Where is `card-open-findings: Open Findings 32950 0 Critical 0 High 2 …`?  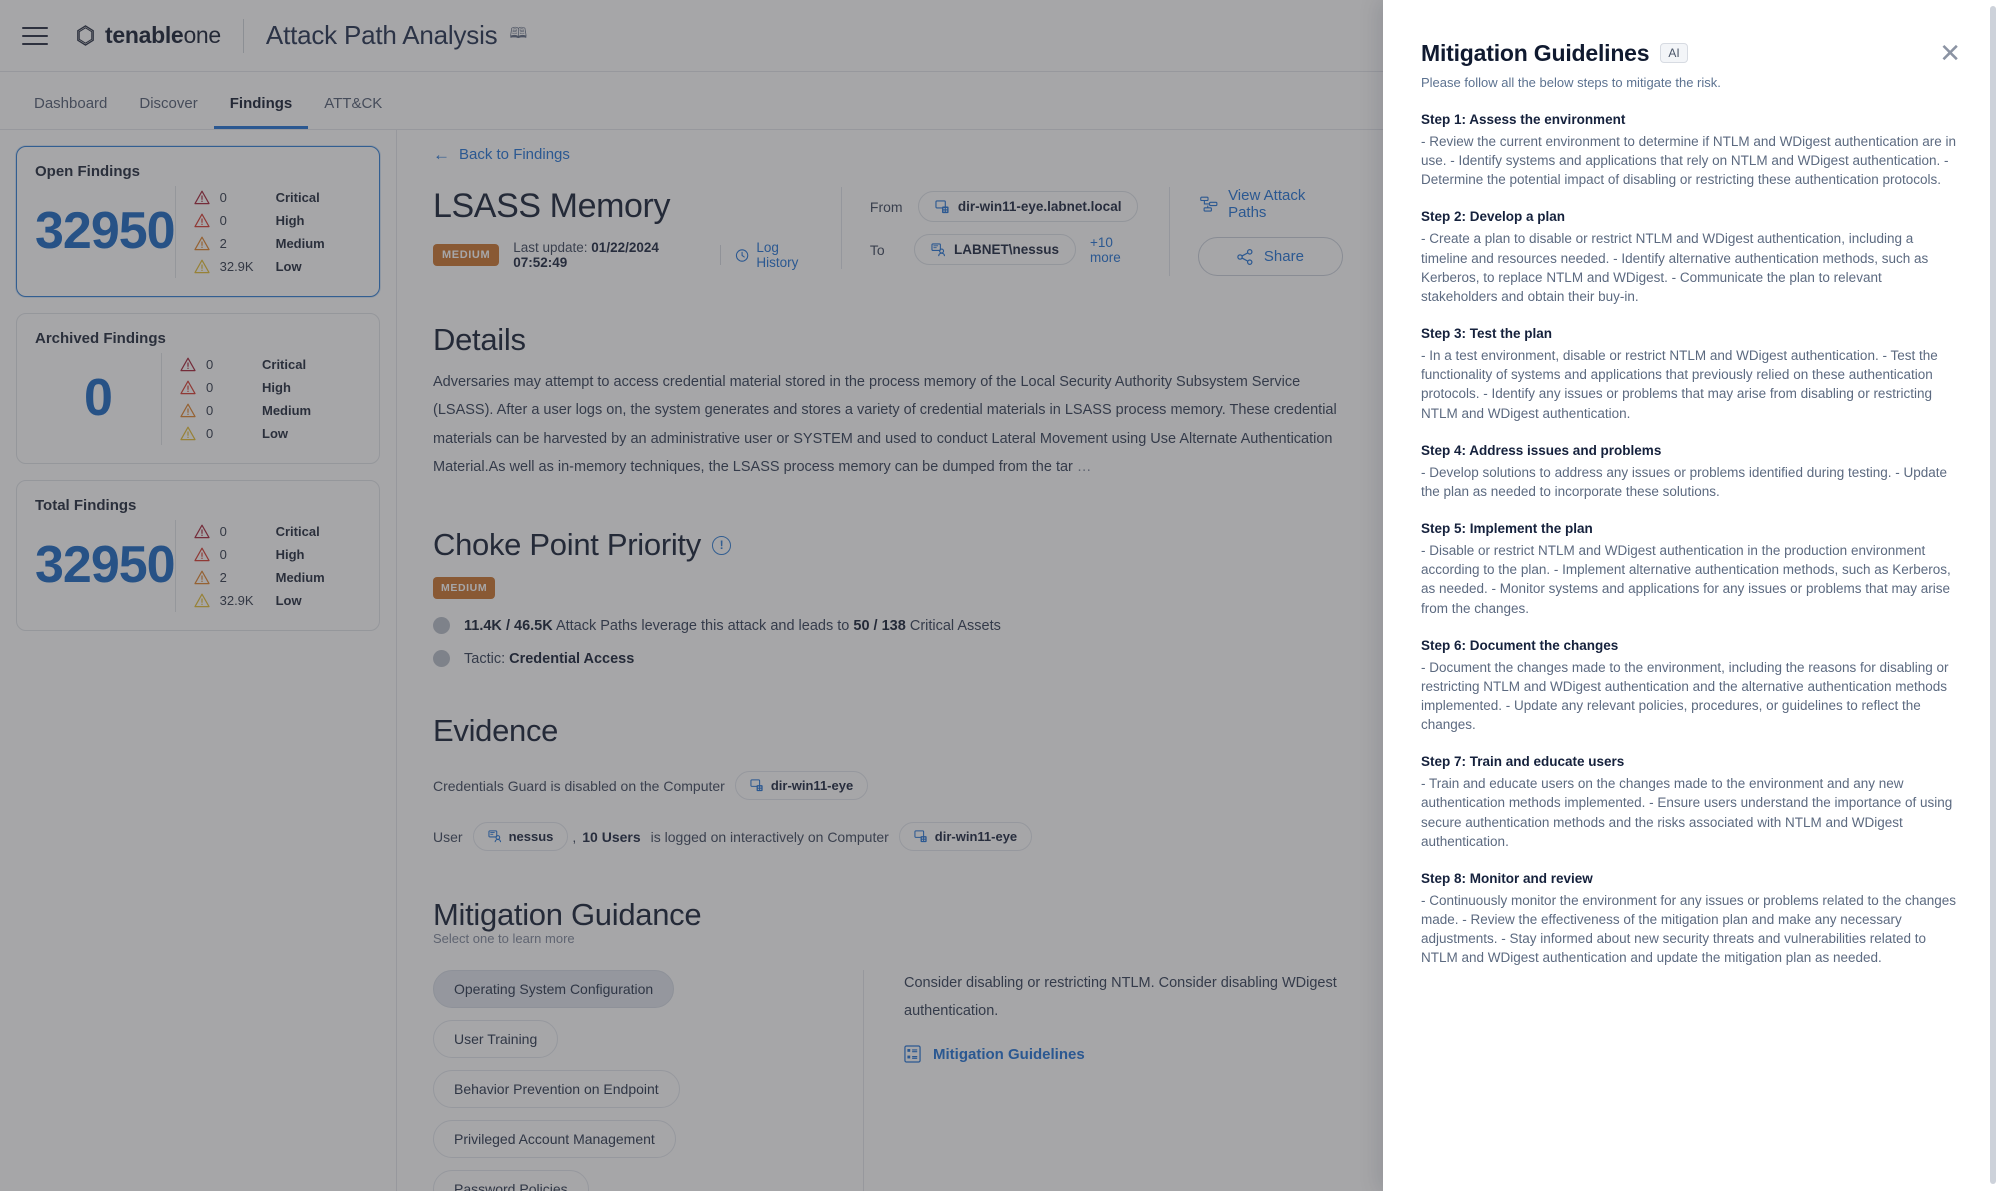
card-open-findings: Open Findings 32950 0 Critical 0 High 2 … is located at coordinates (198, 221).